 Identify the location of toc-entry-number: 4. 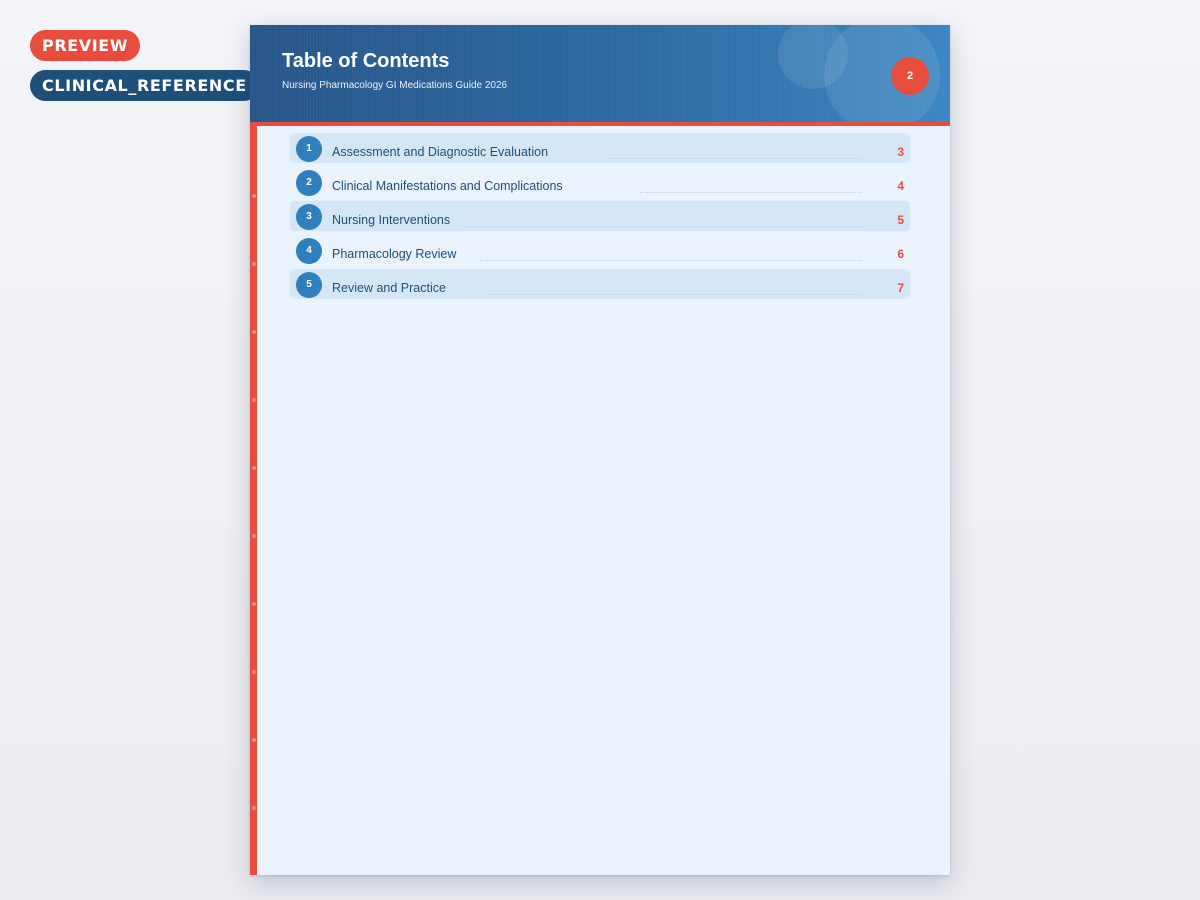
(309, 251).